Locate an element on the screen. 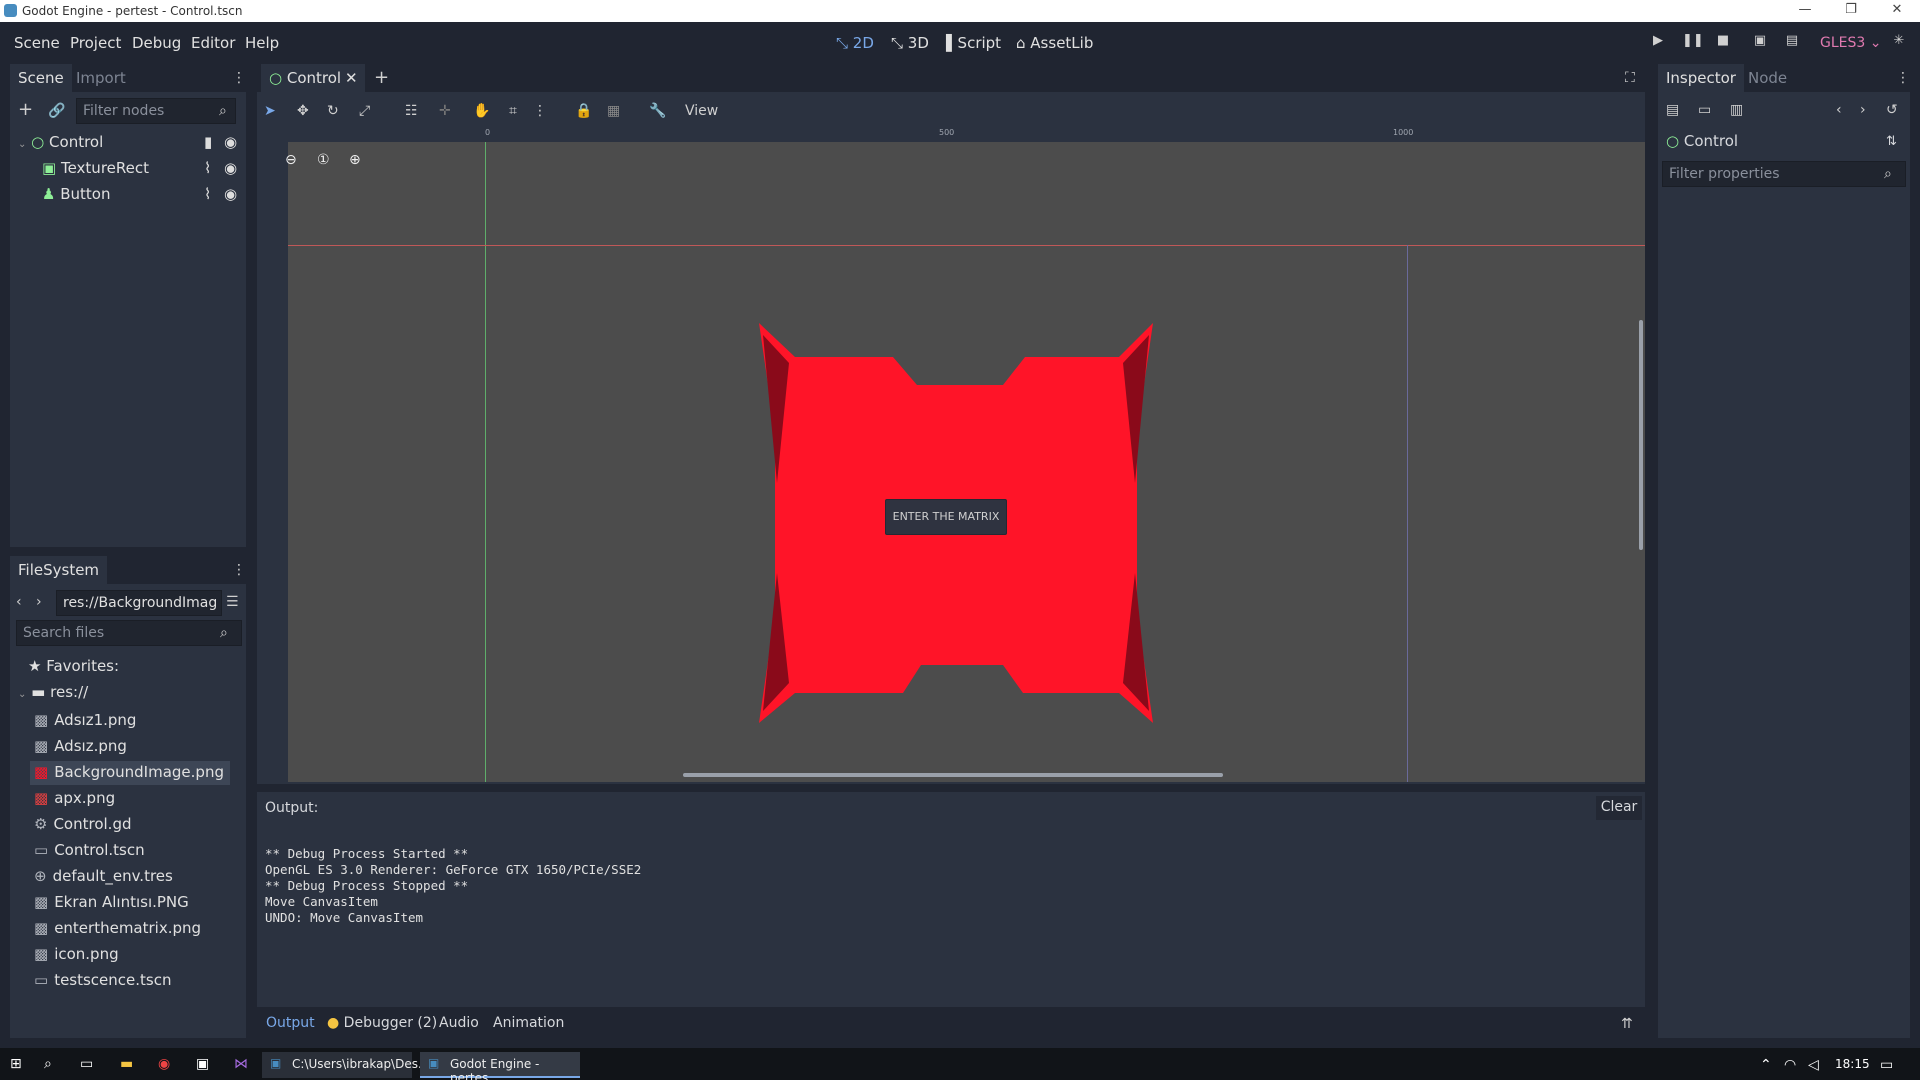 This screenshot has width=1920, height=1080. view-menu: View is located at coordinates (701, 111).